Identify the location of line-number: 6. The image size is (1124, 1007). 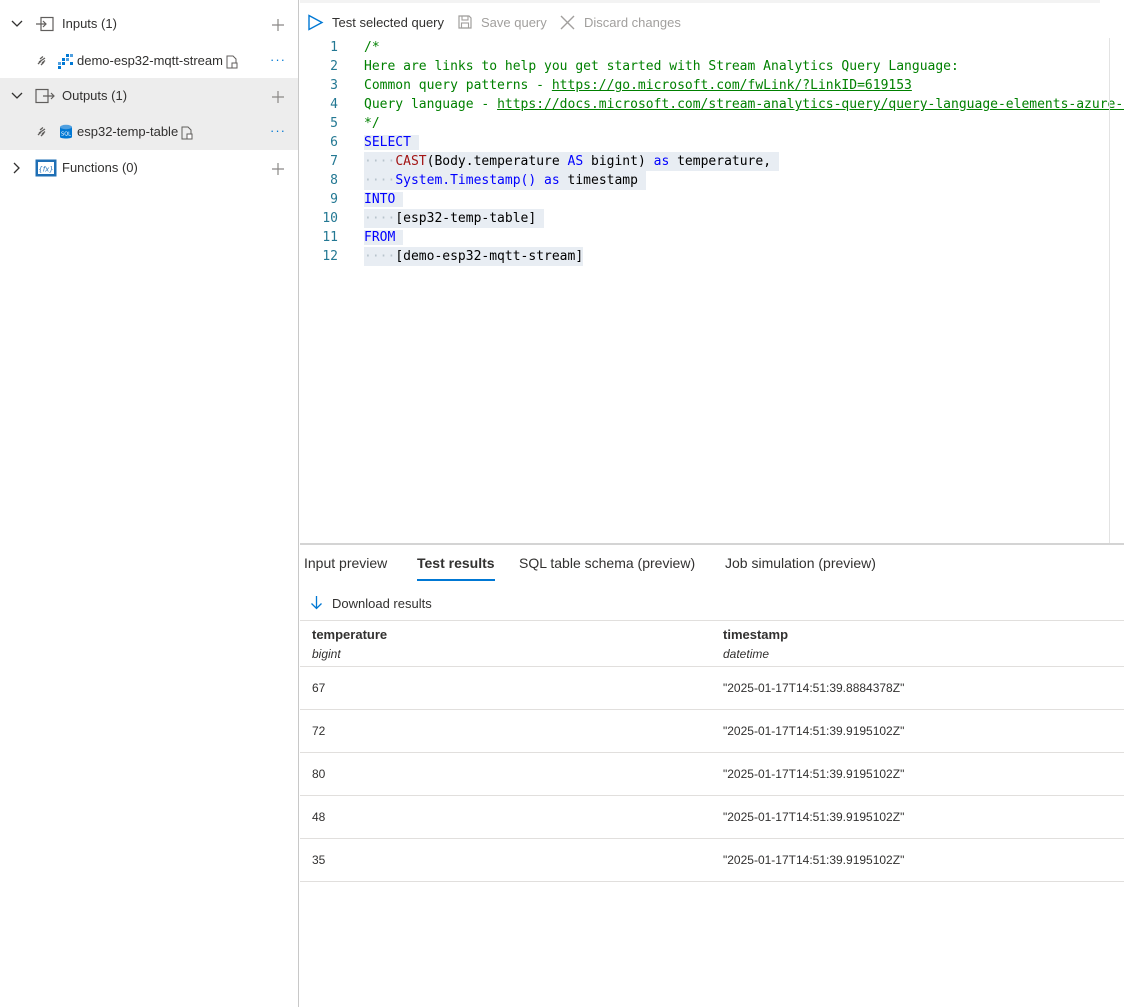
(334, 142).